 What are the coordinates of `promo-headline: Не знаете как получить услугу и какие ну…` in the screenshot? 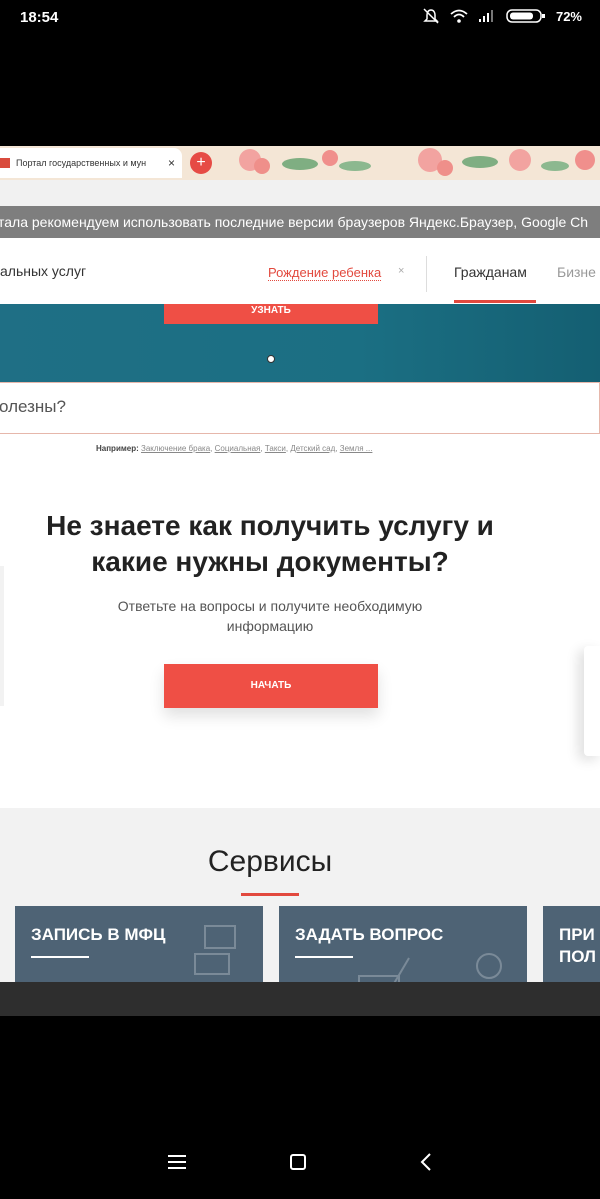 It's located at (270, 544).